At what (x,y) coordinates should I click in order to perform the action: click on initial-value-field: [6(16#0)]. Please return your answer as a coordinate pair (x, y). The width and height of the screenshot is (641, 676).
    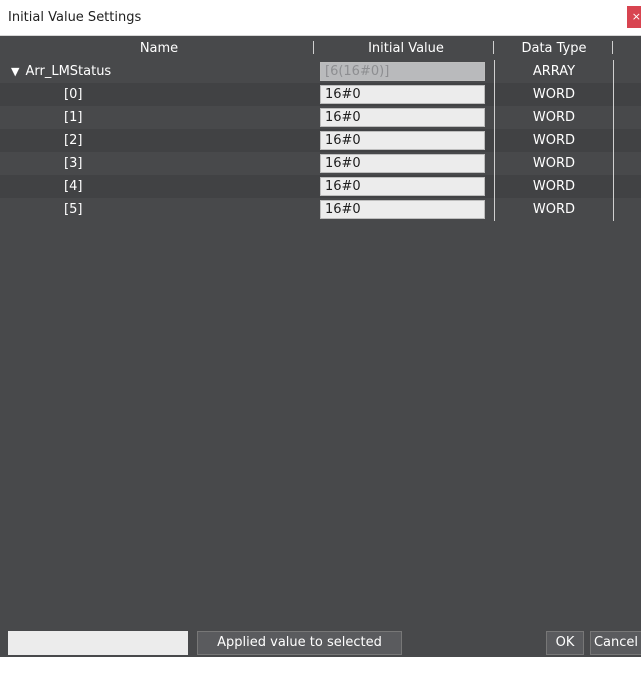
    Looking at the image, I should click on (402, 71).